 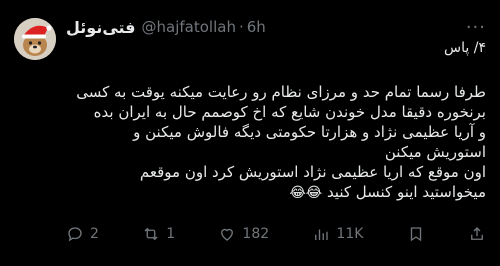 I want to click on user-handle: @hajfatollah, so click(x=189, y=27).